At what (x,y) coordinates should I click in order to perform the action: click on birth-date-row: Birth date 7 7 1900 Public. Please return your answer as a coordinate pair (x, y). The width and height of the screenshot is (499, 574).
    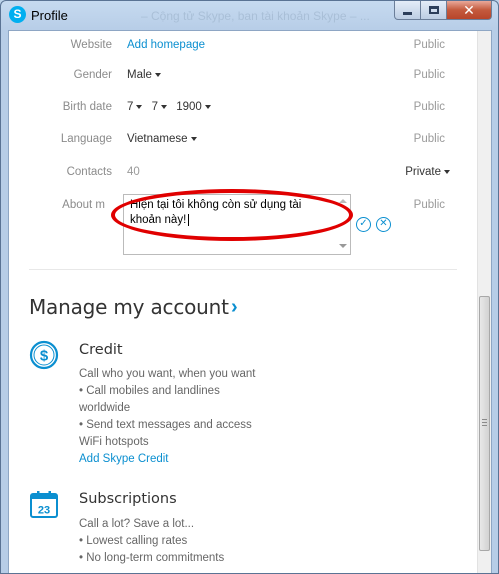
    Looking at the image, I should click on (244, 111).